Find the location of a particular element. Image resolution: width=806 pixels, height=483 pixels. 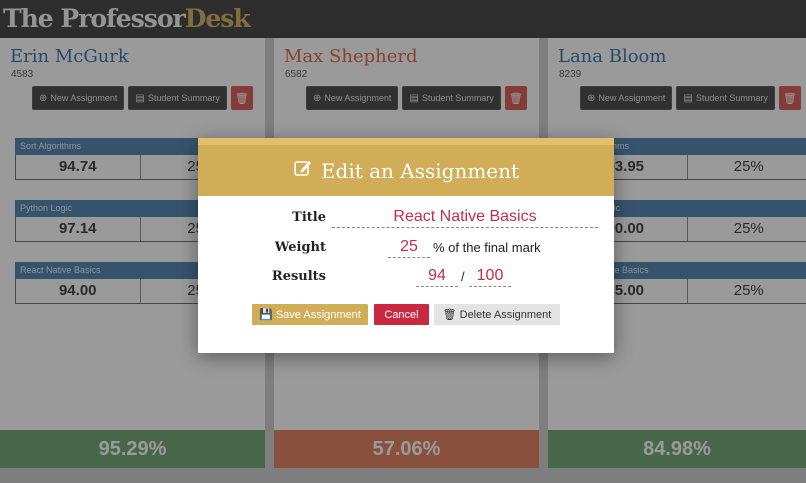

modal-title: Edit an Assignment is located at coordinates (420, 170).